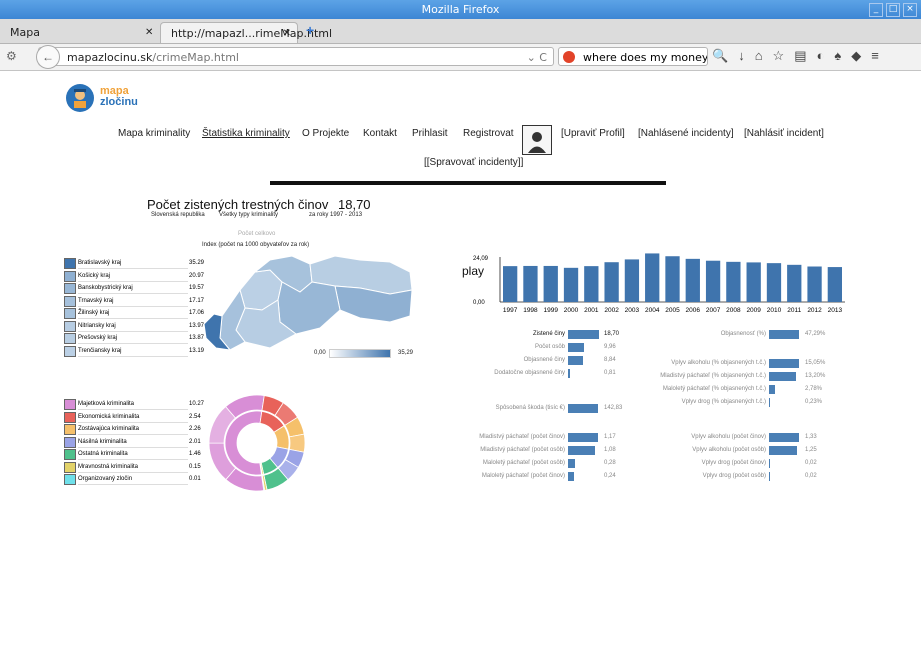 This screenshot has height=664, width=921. Describe the element at coordinates (325, 133) in the screenshot. I see `menu-o-projekte: O Projekte` at that location.